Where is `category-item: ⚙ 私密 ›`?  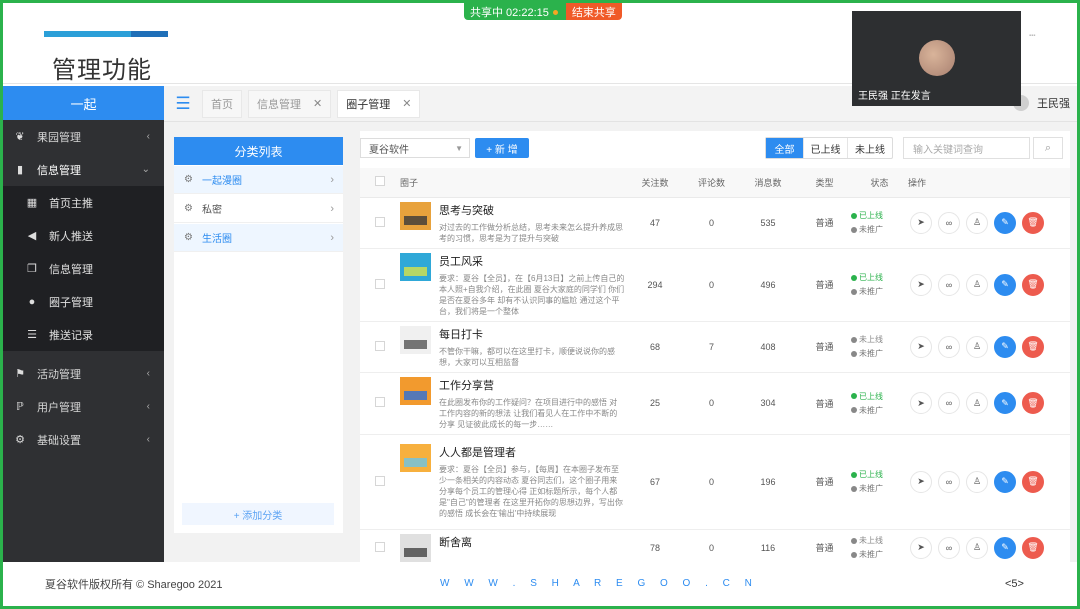
category-item: ⚙ 私密 › is located at coordinates (258, 209).